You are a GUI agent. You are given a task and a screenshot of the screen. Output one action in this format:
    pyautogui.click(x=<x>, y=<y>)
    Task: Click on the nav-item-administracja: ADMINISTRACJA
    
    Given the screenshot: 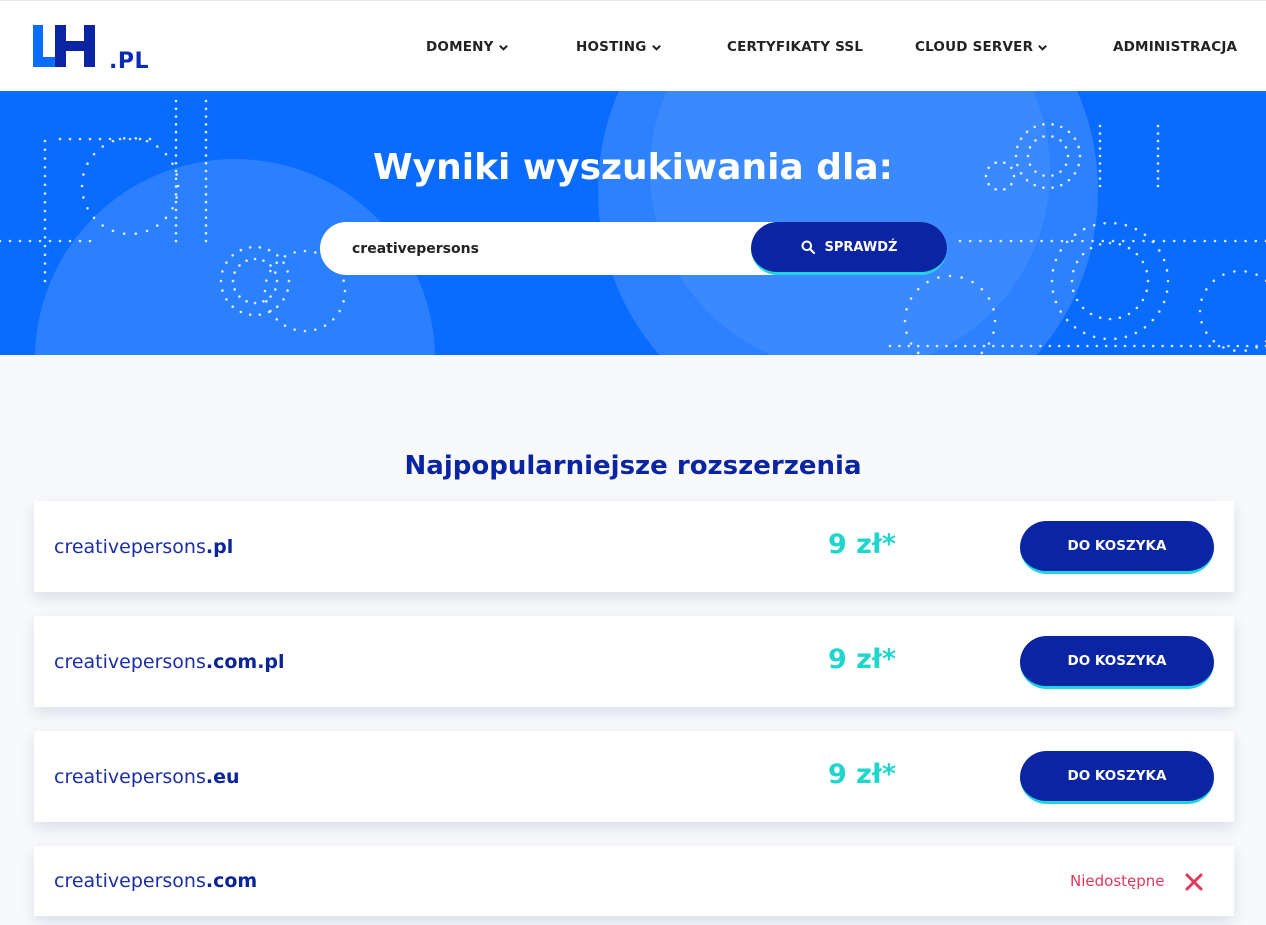 What is the action you would take?
    pyautogui.click(x=1175, y=47)
    